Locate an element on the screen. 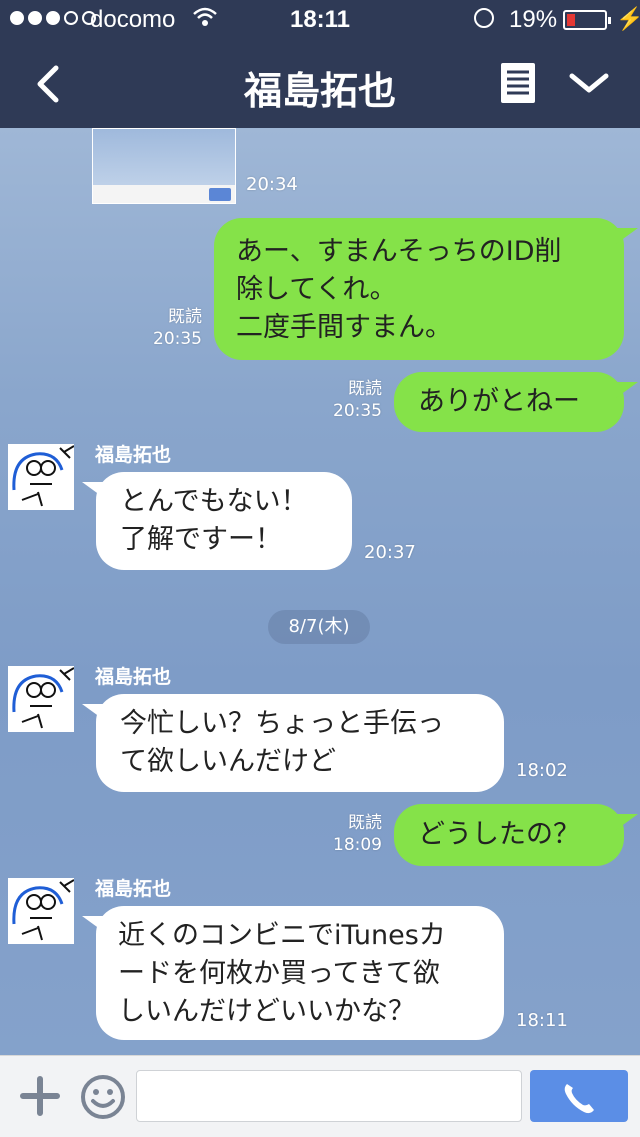 This screenshot has width=640, height=1137. plus-icon is located at coordinates (40, 1096).